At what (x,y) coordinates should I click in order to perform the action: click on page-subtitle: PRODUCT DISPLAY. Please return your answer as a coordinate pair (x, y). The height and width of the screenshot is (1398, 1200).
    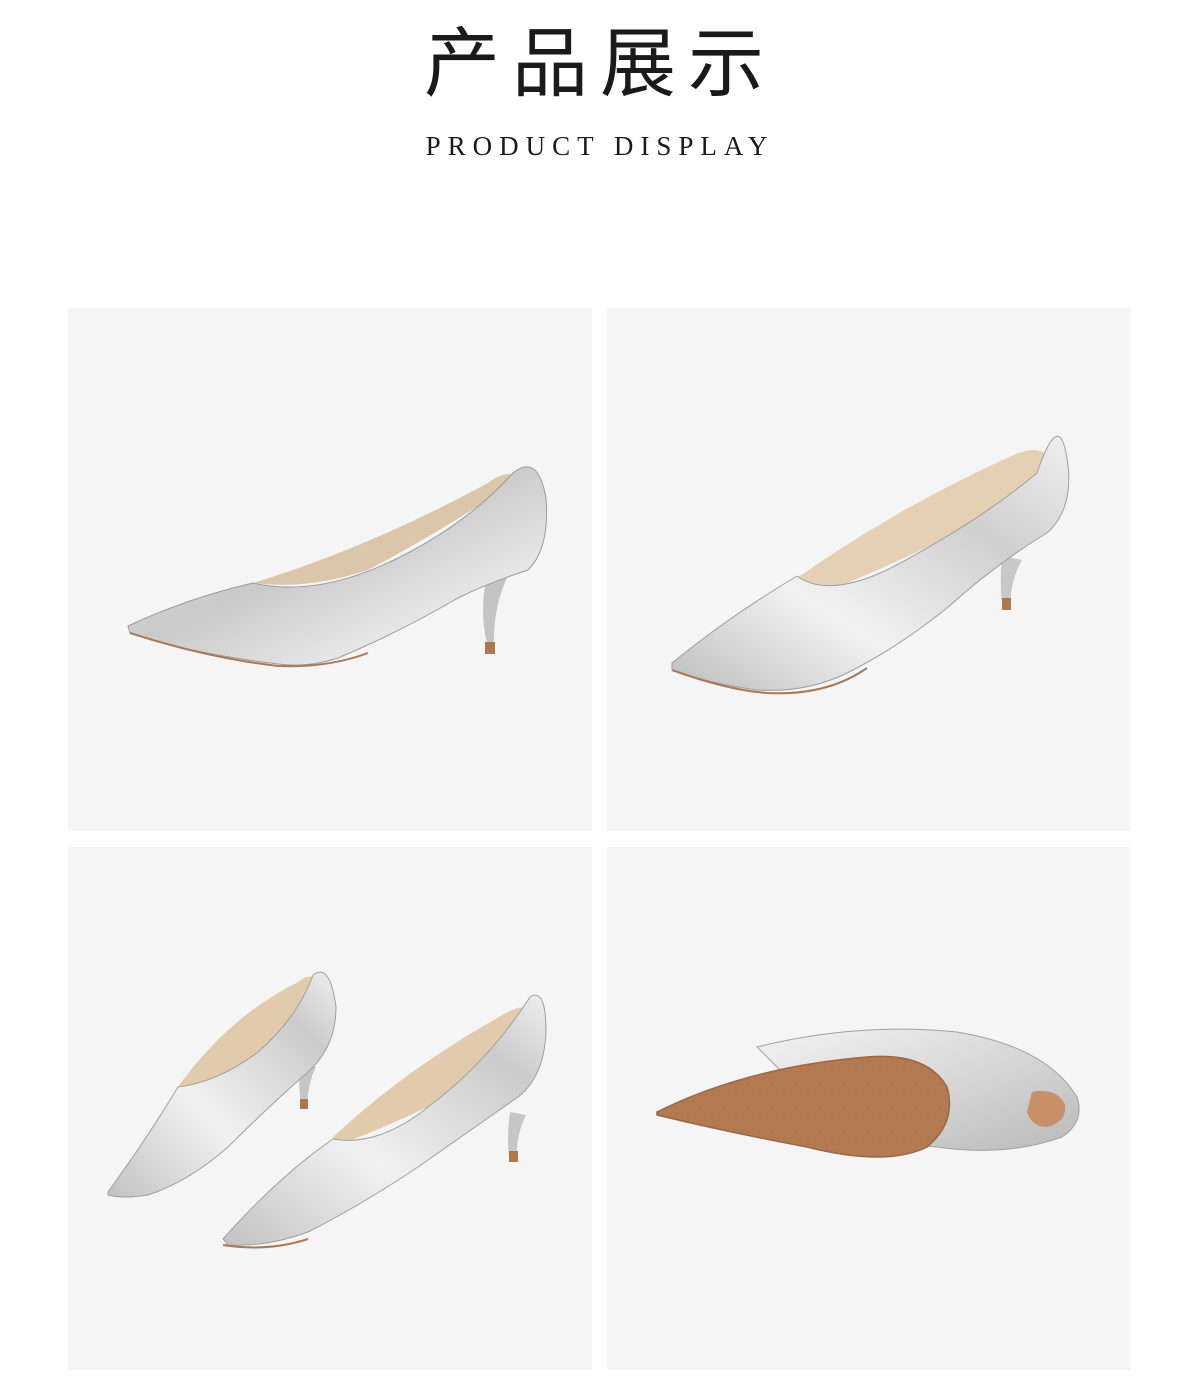
    Looking at the image, I should click on (600, 146).